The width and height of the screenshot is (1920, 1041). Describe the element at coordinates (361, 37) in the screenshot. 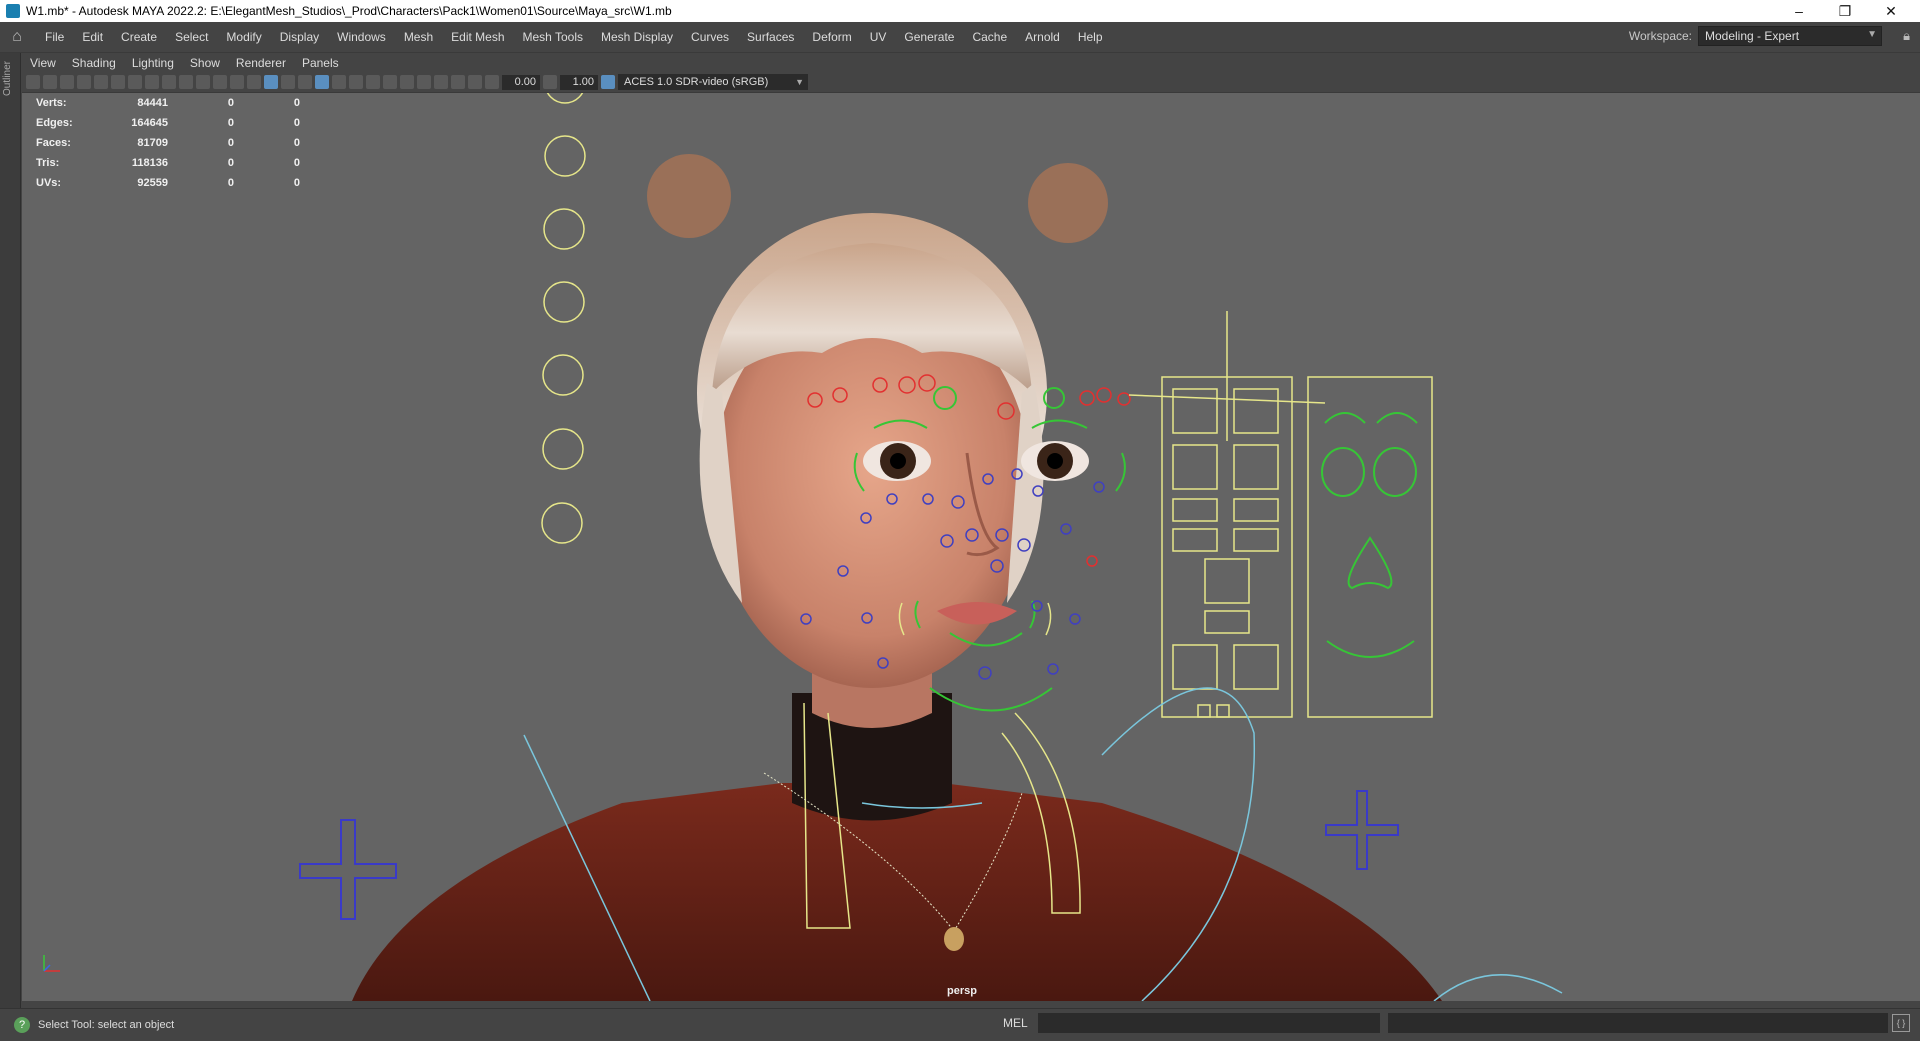

I see `menu-windows: Windows` at that location.